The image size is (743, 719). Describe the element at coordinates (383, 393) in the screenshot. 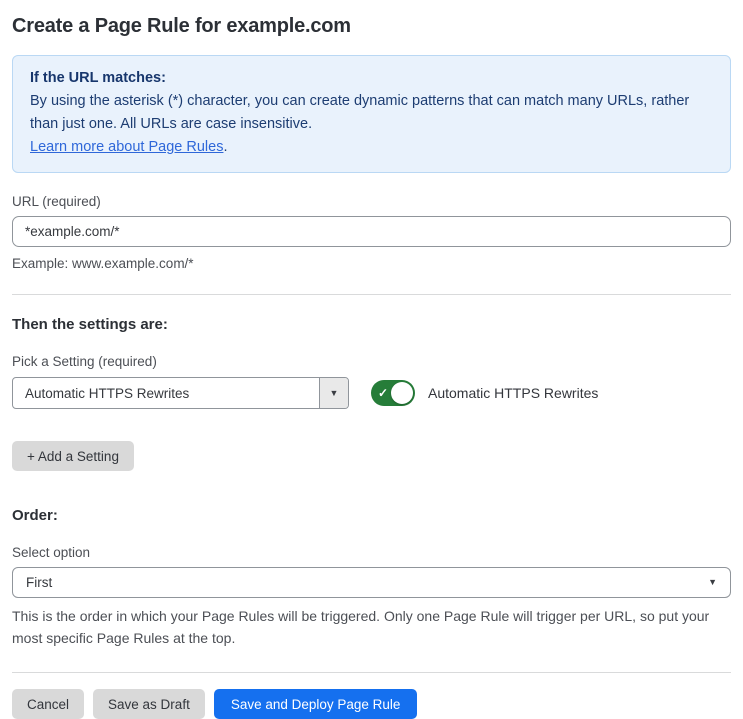

I see `check-icon: ✓` at that location.